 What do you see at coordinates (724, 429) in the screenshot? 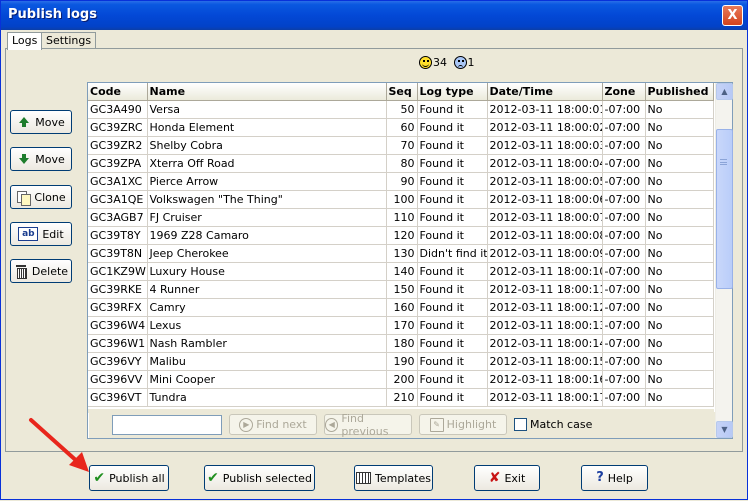
I see `scroll-down-button: ▼` at bounding box center [724, 429].